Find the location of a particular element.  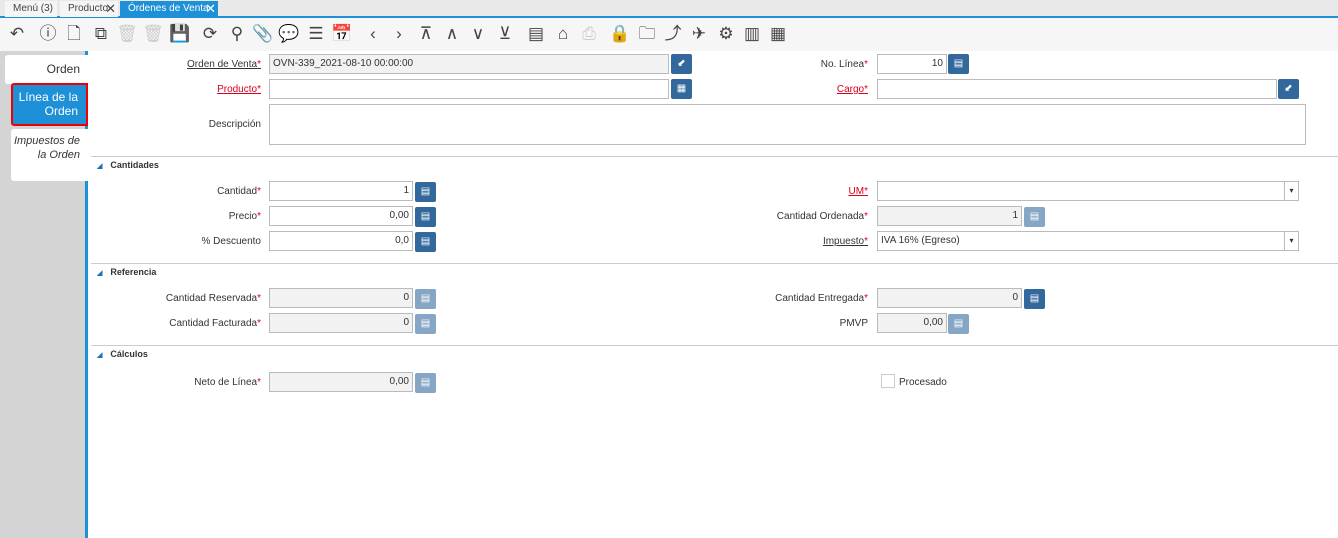

precio-label: Precio* is located at coordinates (244, 216).